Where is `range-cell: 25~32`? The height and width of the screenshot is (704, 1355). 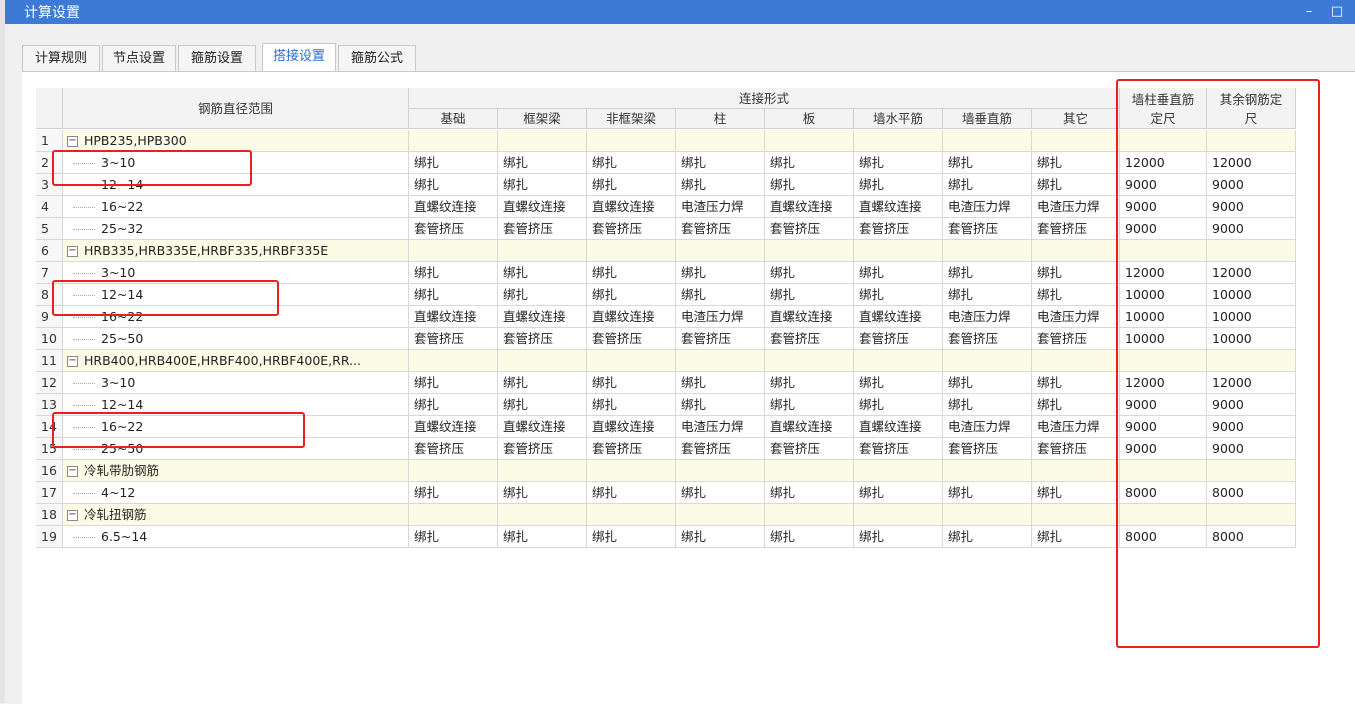 range-cell: 25~32 is located at coordinates (236, 229).